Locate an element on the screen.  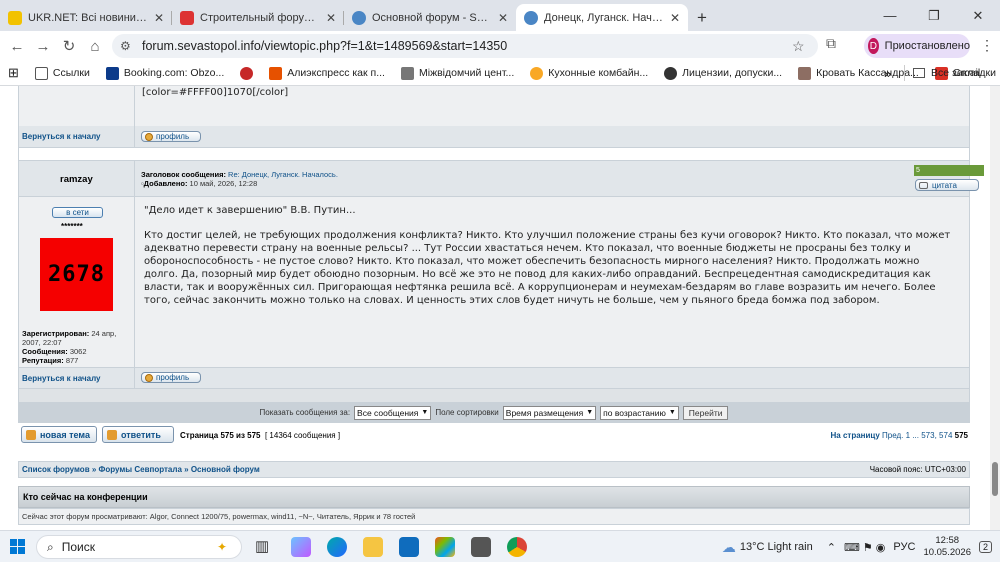
current-page: 575 is located at coordinates (961, 435).